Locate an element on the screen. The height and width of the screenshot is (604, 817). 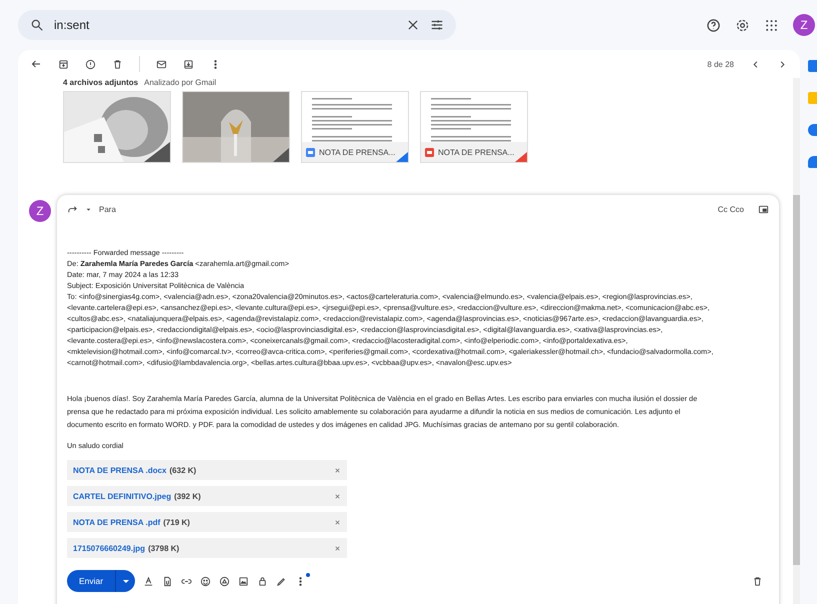
caret-icon is located at coordinates (126, 581).